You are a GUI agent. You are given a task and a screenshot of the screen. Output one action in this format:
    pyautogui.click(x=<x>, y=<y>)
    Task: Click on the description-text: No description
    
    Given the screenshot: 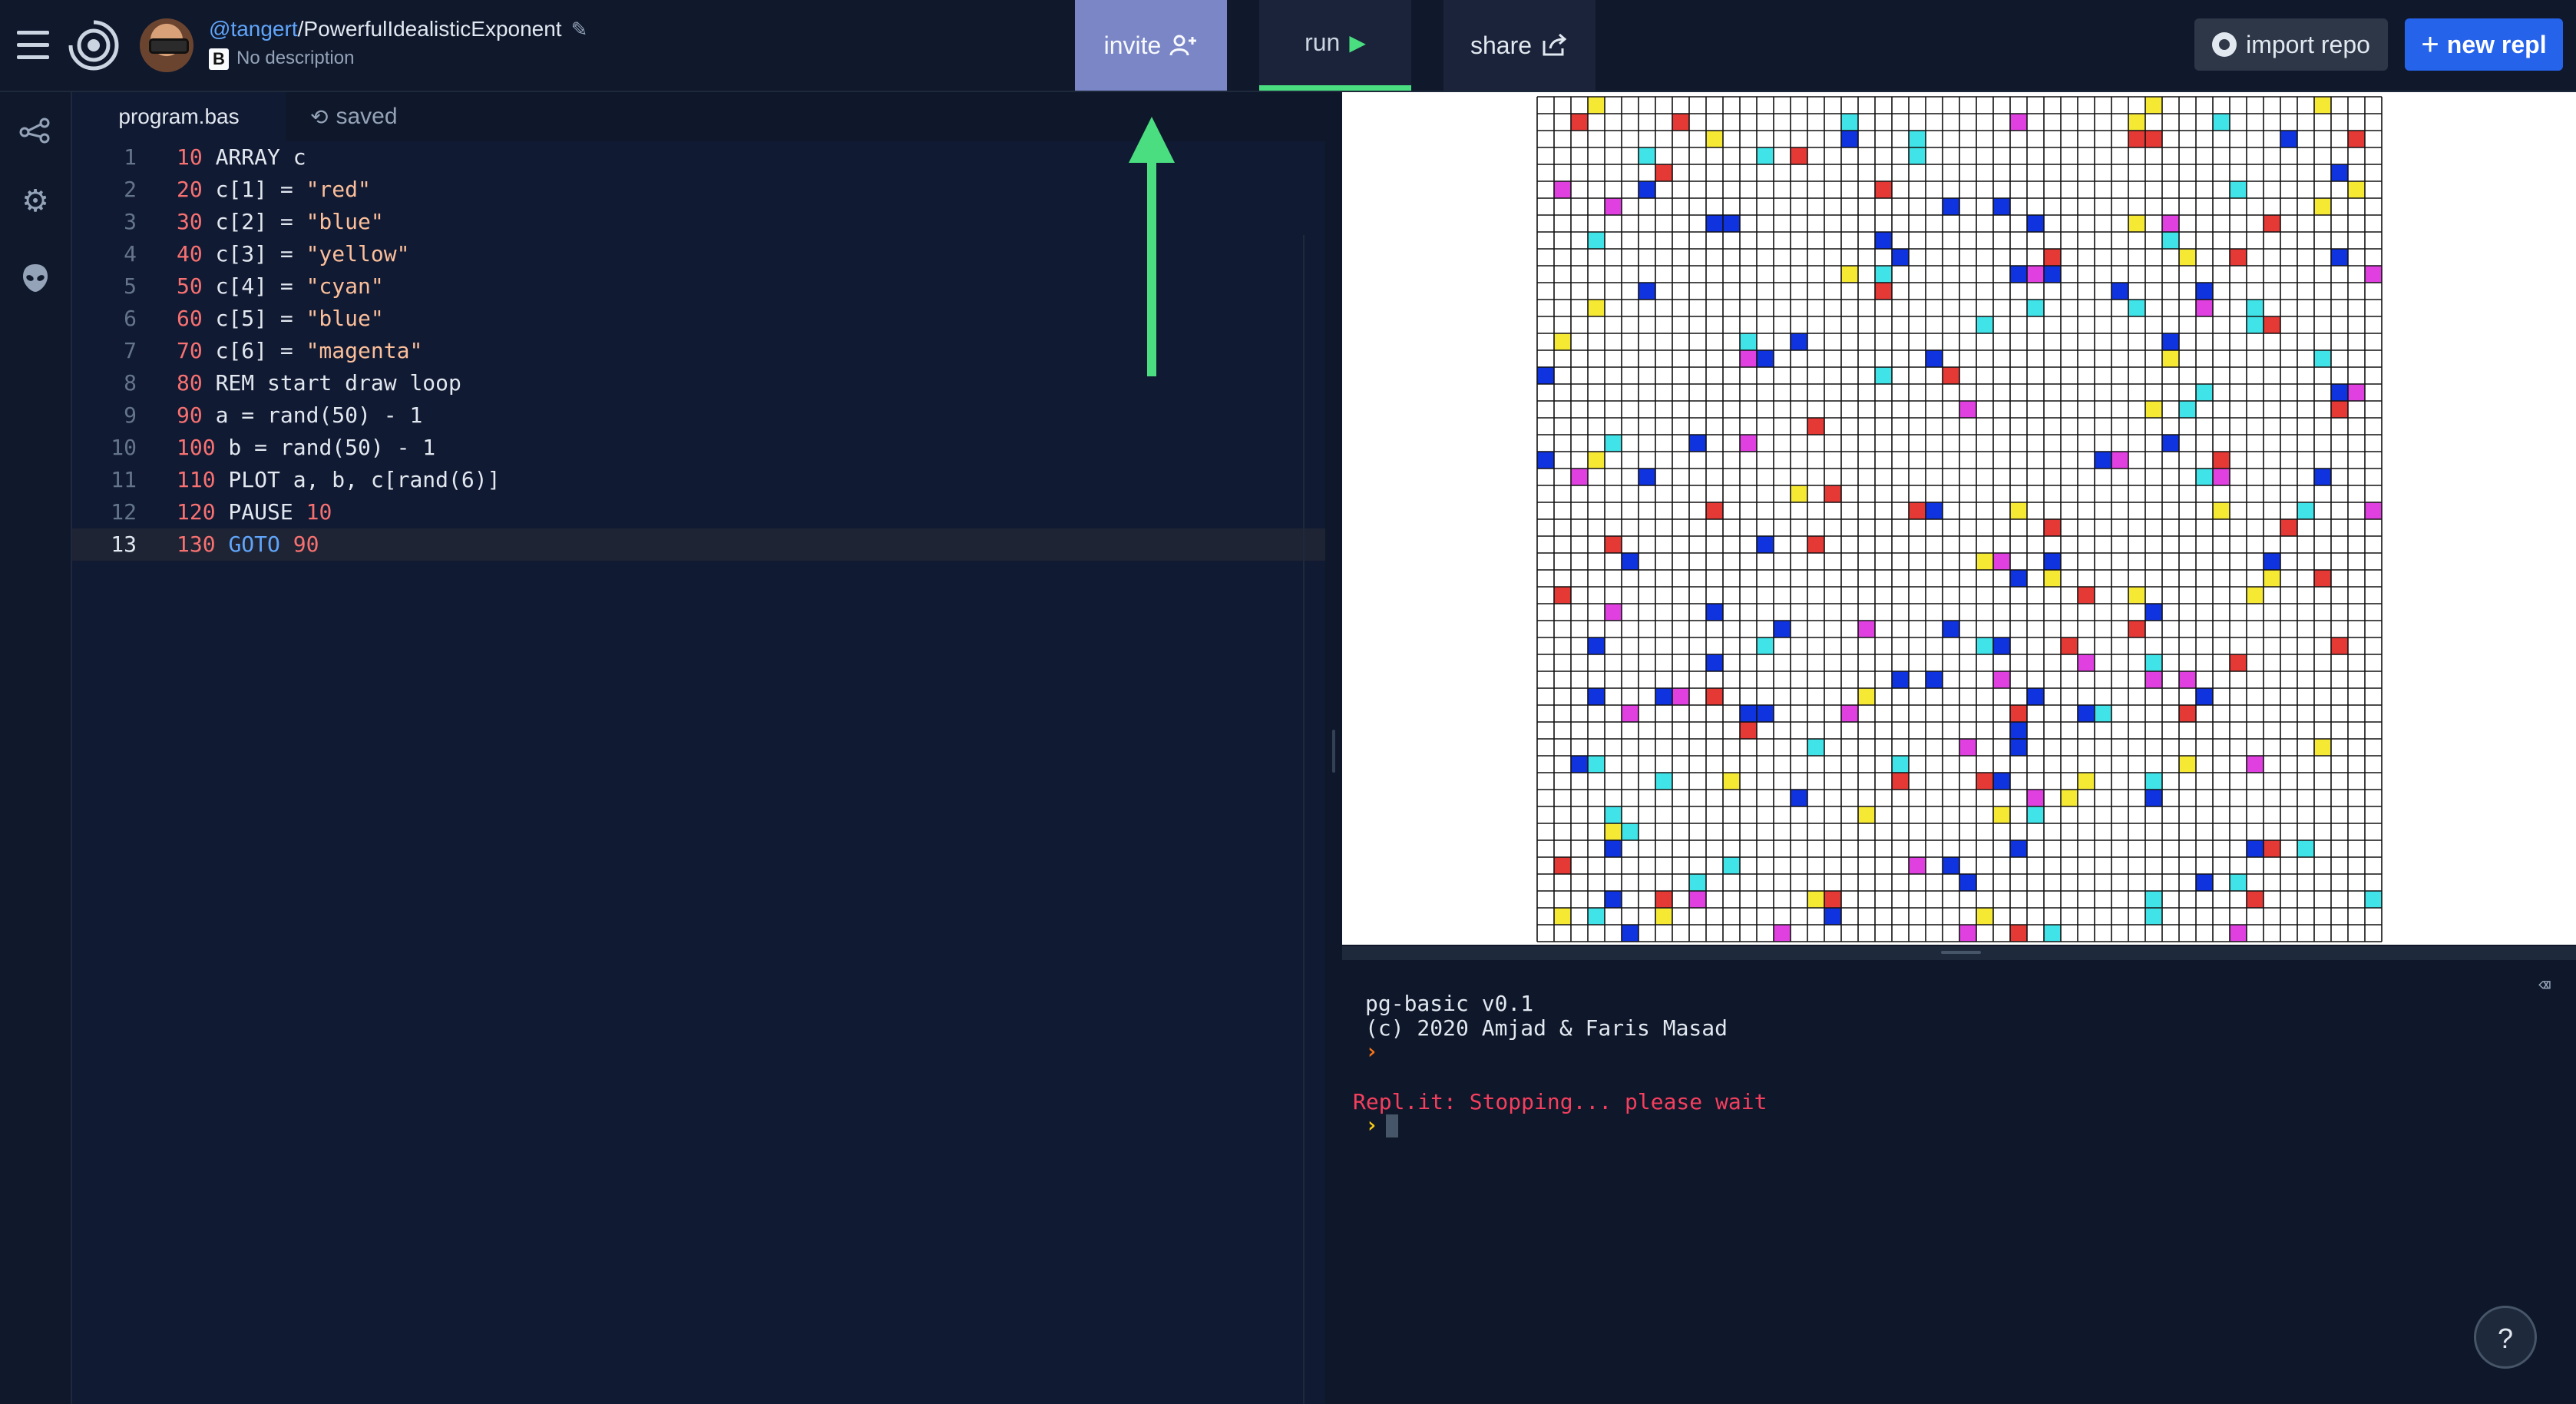 What is the action you would take?
    pyautogui.click(x=295, y=58)
    